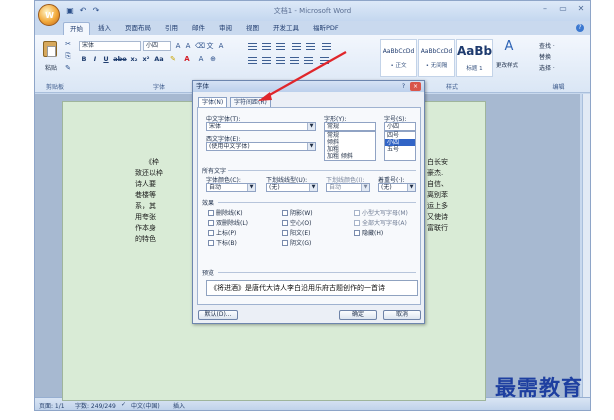  What do you see at coordinates (145, 405) in the screenshot?
I see `status-language: 中文(中国)` at bounding box center [145, 405].